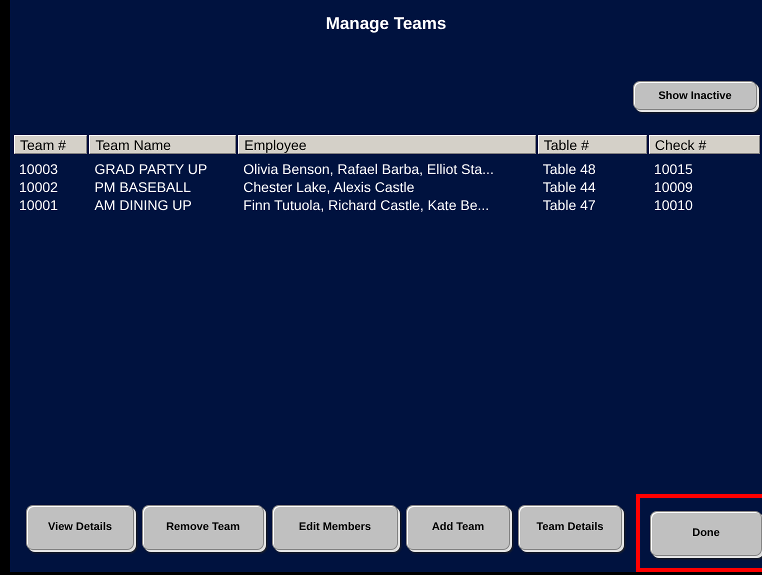 The height and width of the screenshot is (575, 762). I want to click on column-header: Team #, so click(51, 144).